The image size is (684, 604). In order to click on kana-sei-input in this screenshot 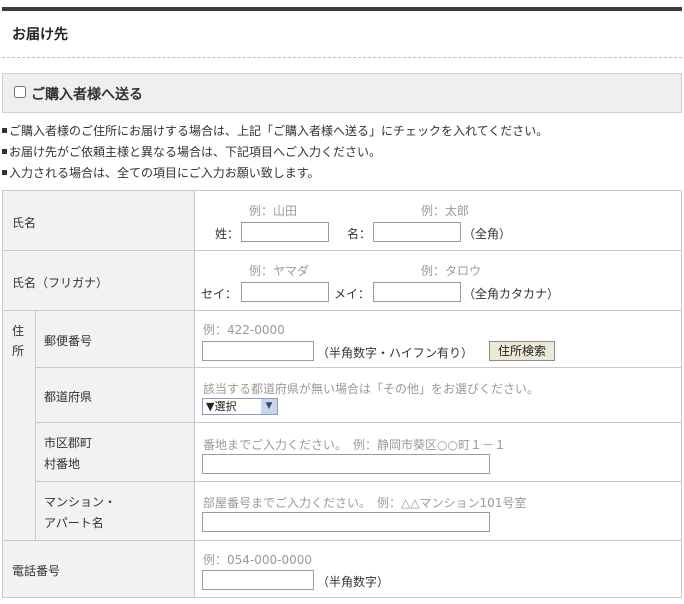, I will do `click(285, 292)`.